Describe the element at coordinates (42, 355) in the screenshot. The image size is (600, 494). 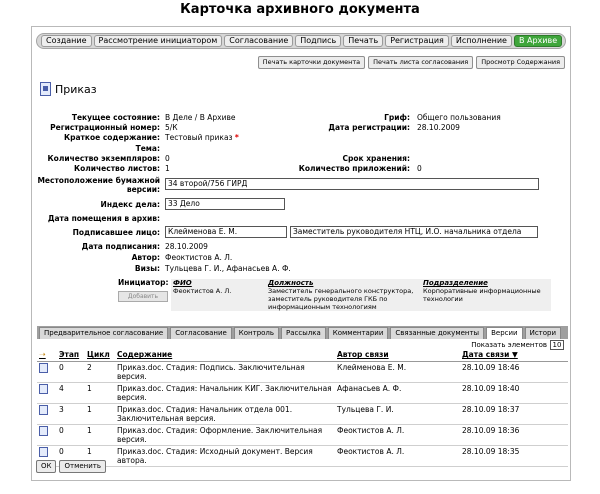
I see `attachment-icon: ➝` at that location.